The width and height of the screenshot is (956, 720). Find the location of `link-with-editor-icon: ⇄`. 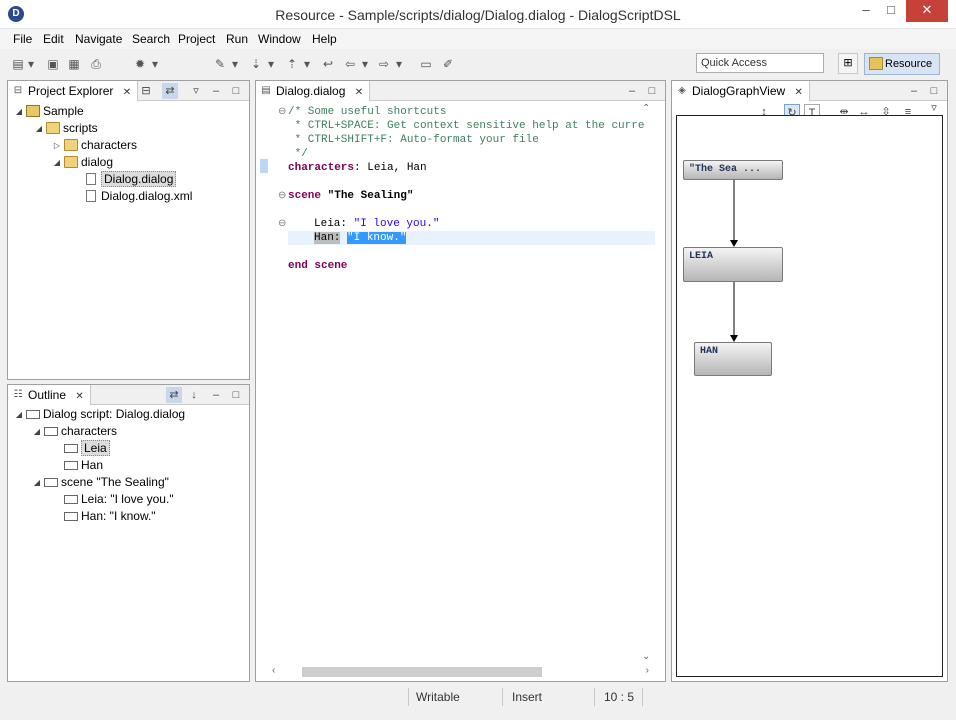

link-with-editor-icon: ⇄ is located at coordinates (174, 395).